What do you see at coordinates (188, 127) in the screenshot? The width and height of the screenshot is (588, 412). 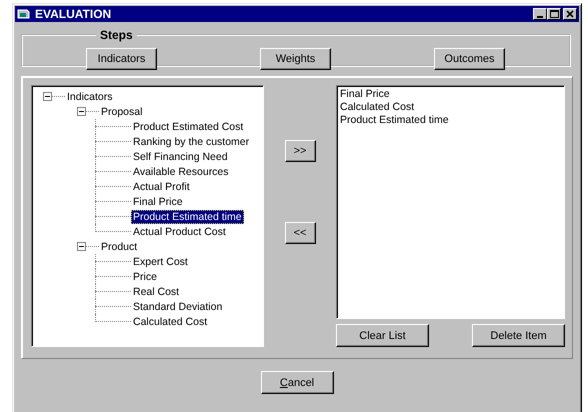 I see `tree-item: Product Estimated Cost` at bounding box center [188, 127].